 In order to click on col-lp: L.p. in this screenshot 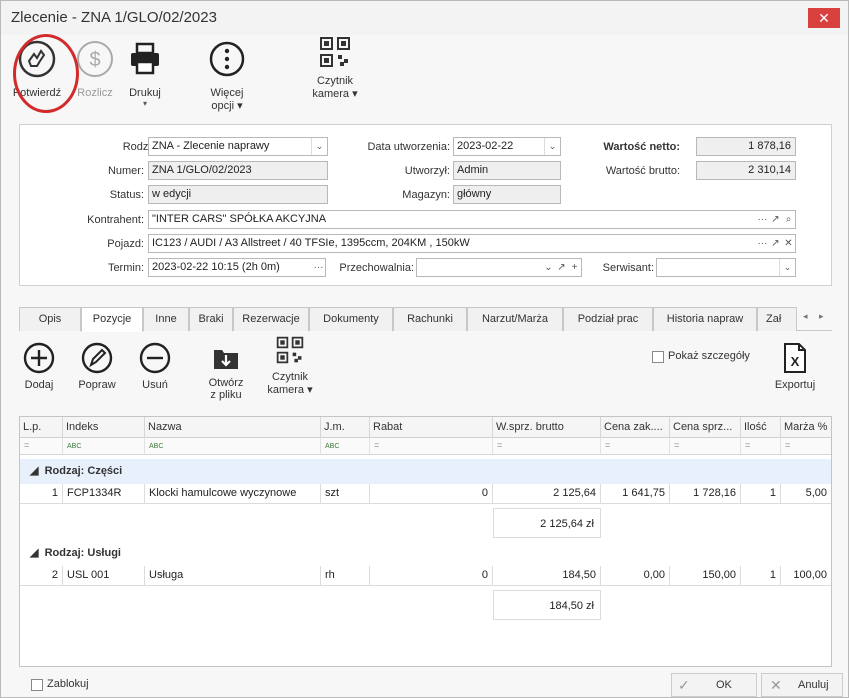, I will do `click(41, 427)`.